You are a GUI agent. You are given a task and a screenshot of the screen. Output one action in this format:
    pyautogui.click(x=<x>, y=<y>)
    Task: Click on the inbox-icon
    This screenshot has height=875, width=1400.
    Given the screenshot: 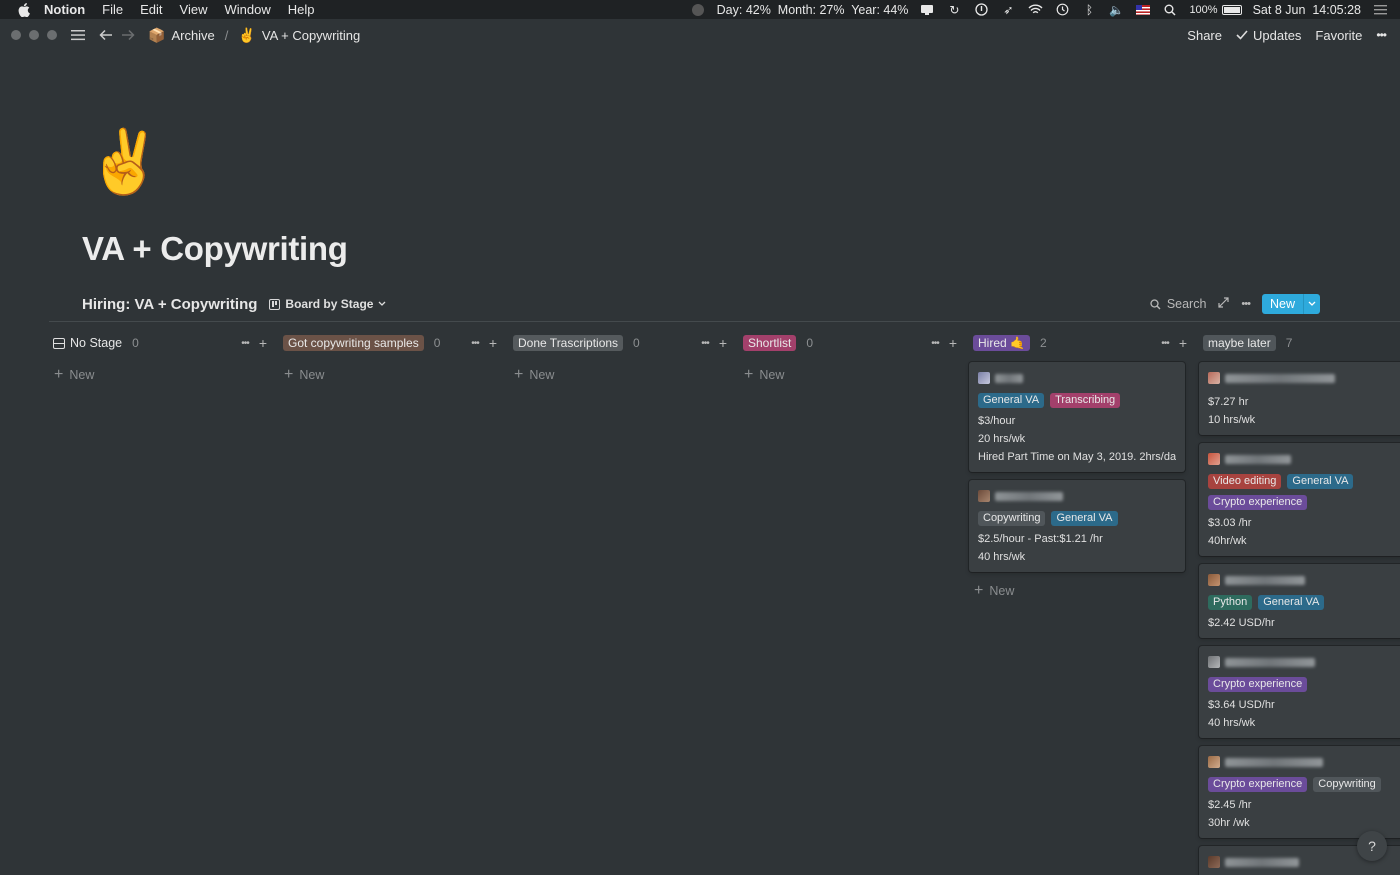 What is the action you would take?
    pyautogui.click(x=59, y=343)
    